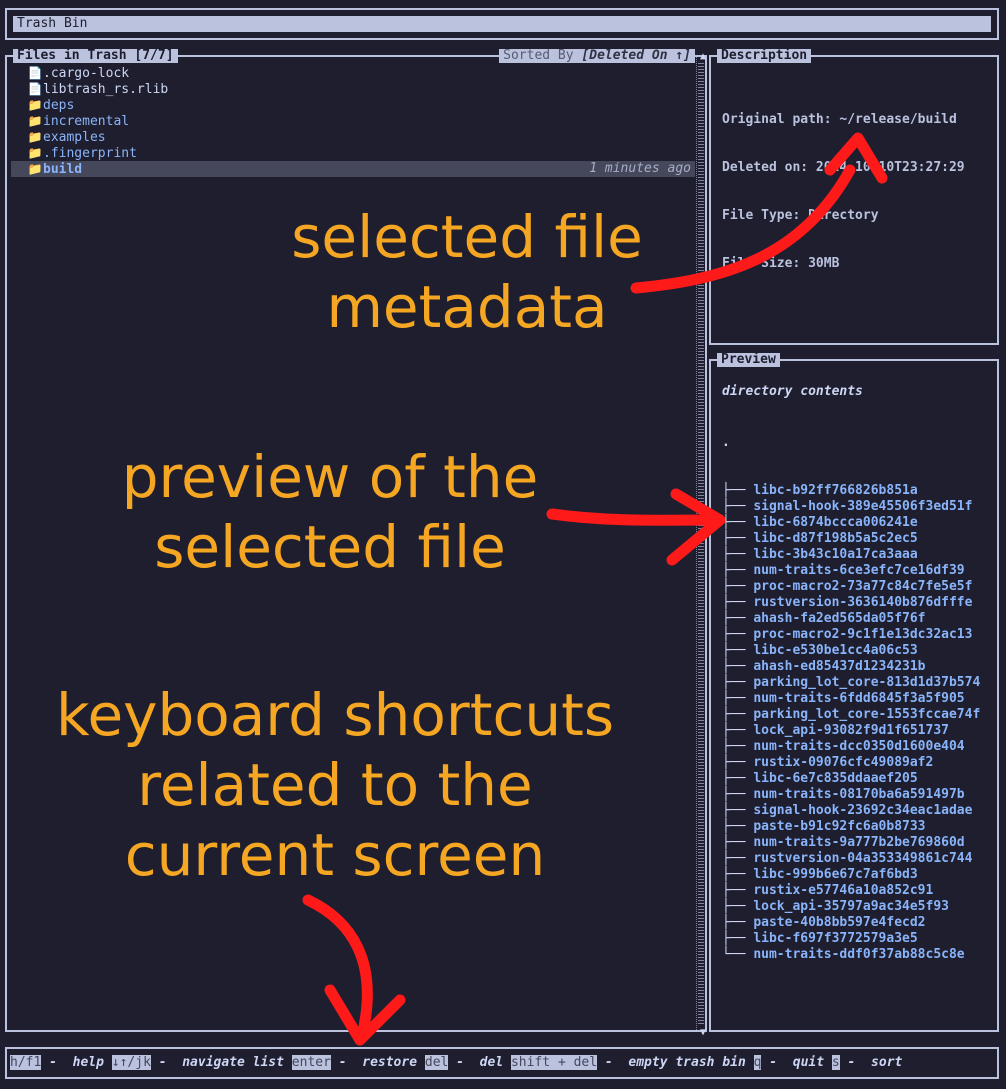 The height and width of the screenshot is (1089, 1006). What do you see at coordinates (63, 169) in the screenshot?
I see `file-name: build` at bounding box center [63, 169].